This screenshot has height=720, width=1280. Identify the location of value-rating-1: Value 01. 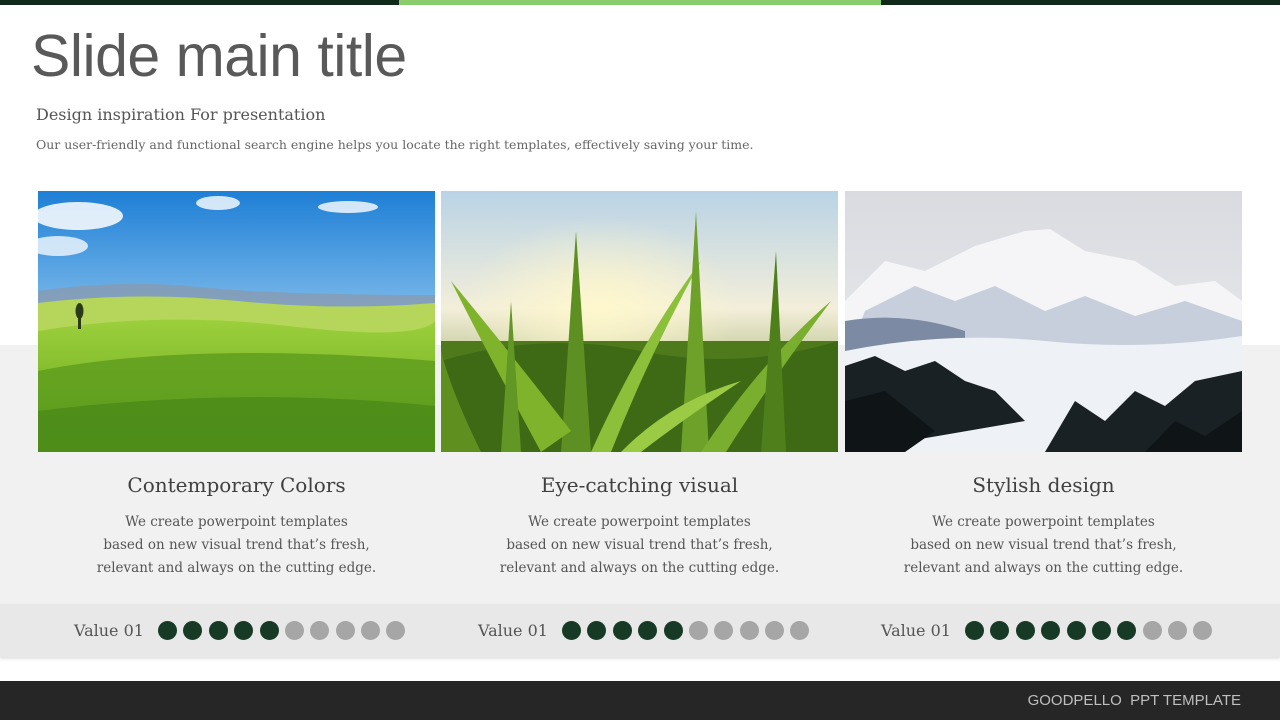
(243, 630).